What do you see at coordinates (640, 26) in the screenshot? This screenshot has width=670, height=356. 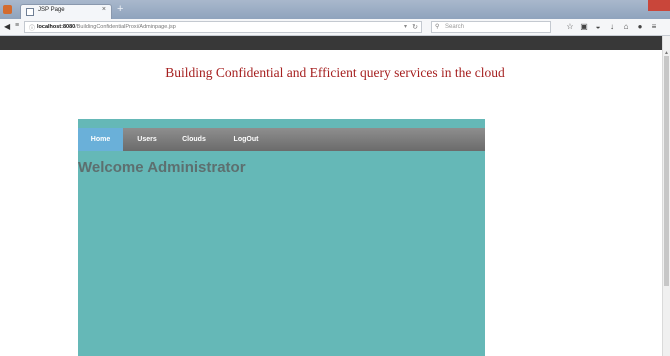 I see `chat-icon: ●` at bounding box center [640, 26].